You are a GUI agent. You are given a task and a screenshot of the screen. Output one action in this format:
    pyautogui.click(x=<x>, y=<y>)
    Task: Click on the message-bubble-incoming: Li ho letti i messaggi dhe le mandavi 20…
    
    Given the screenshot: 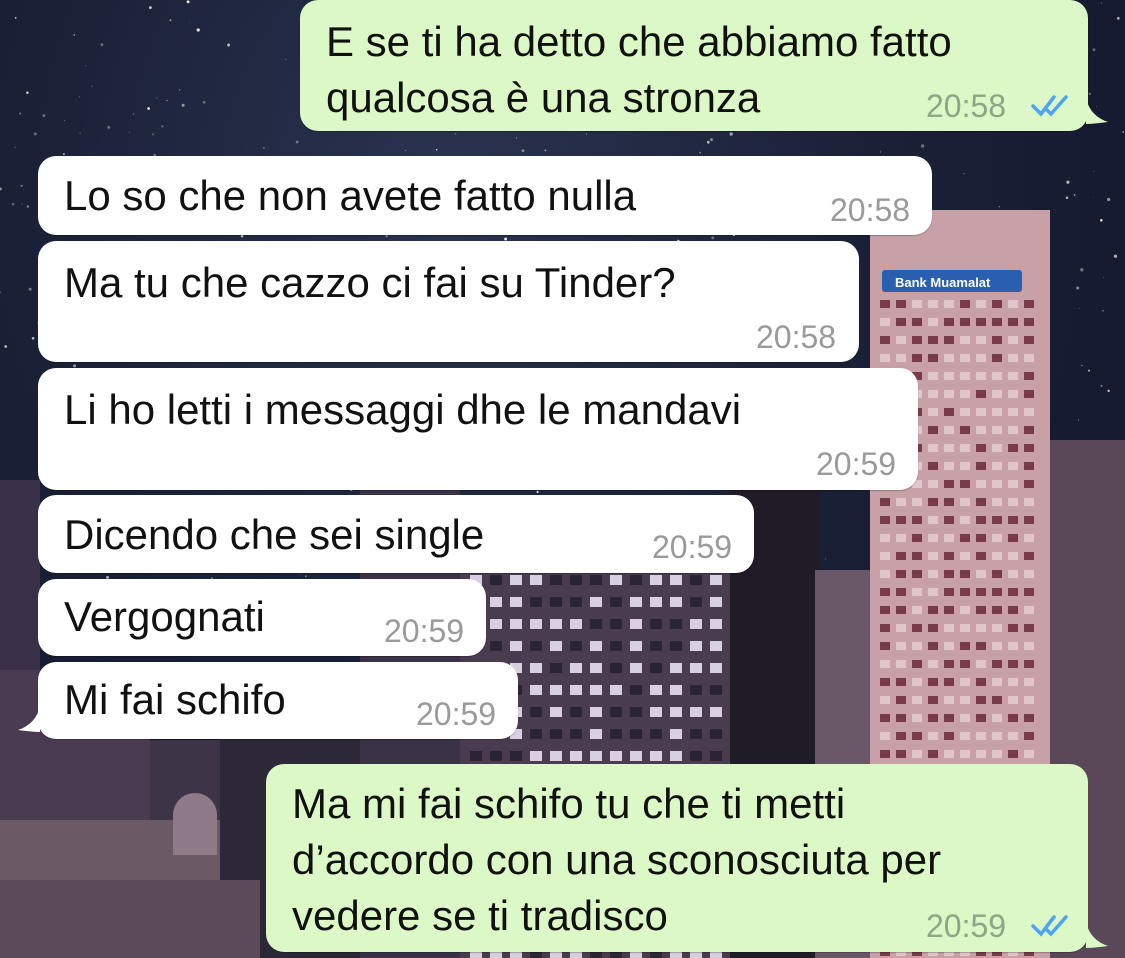 What is the action you would take?
    pyautogui.click(x=478, y=429)
    